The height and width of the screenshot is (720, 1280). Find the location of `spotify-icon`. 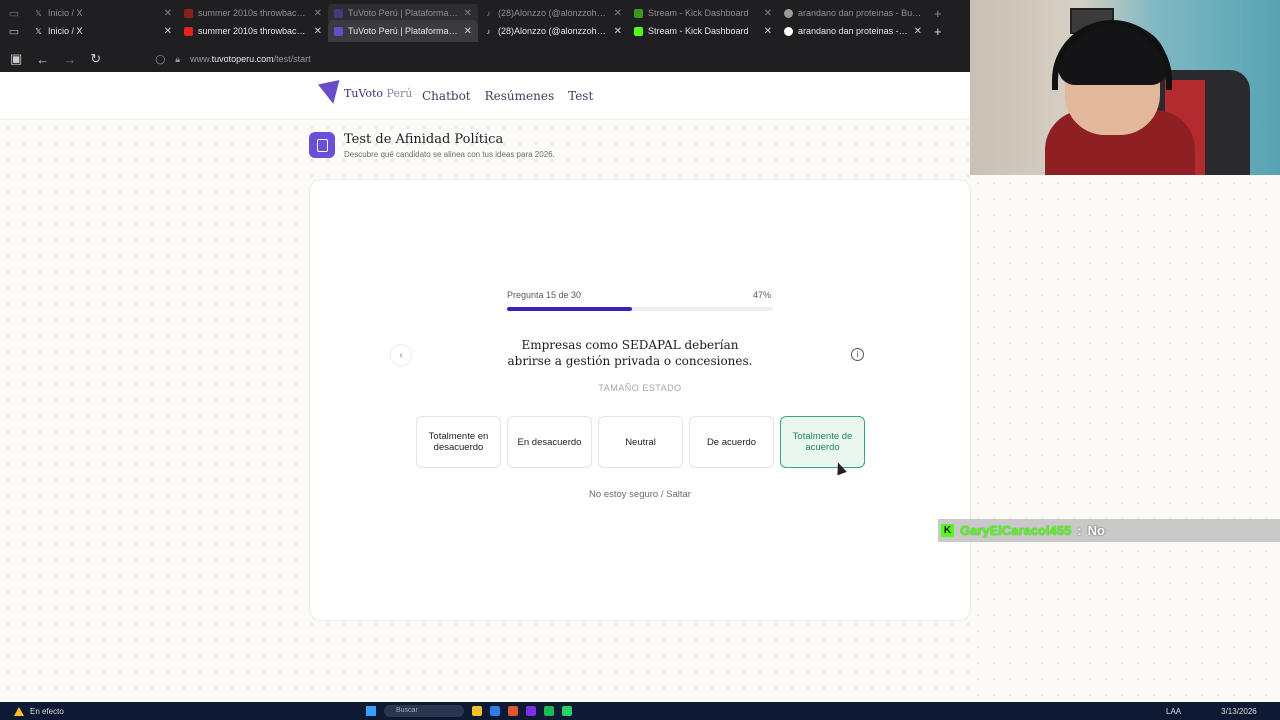

spotify-icon is located at coordinates (549, 711).